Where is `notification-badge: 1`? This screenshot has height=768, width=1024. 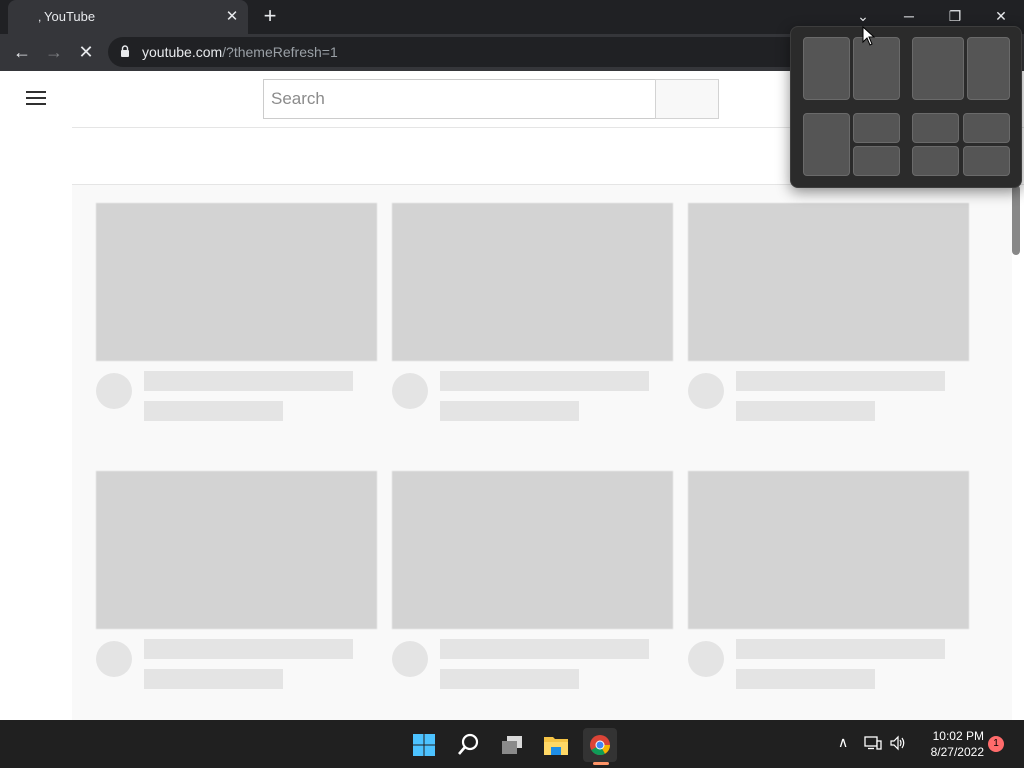
notification-badge: 1 is located at coordinates (996, 744).